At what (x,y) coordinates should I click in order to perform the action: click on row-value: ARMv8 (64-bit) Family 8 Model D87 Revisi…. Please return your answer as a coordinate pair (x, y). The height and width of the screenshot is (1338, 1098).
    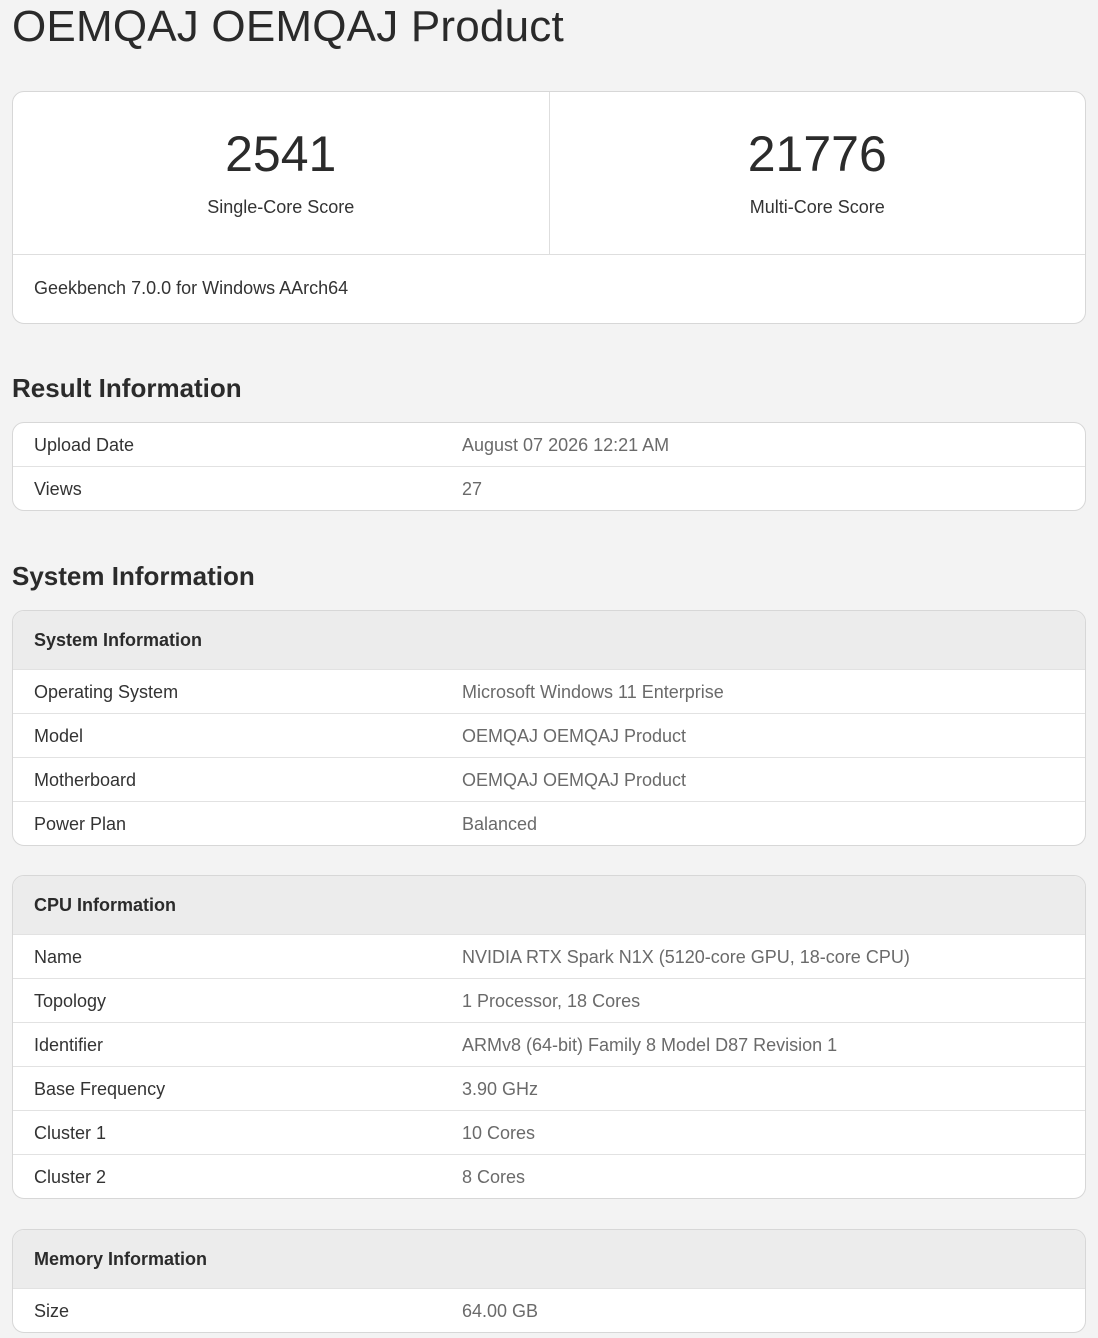
    Looking at the image, I should click on (763, 1044).